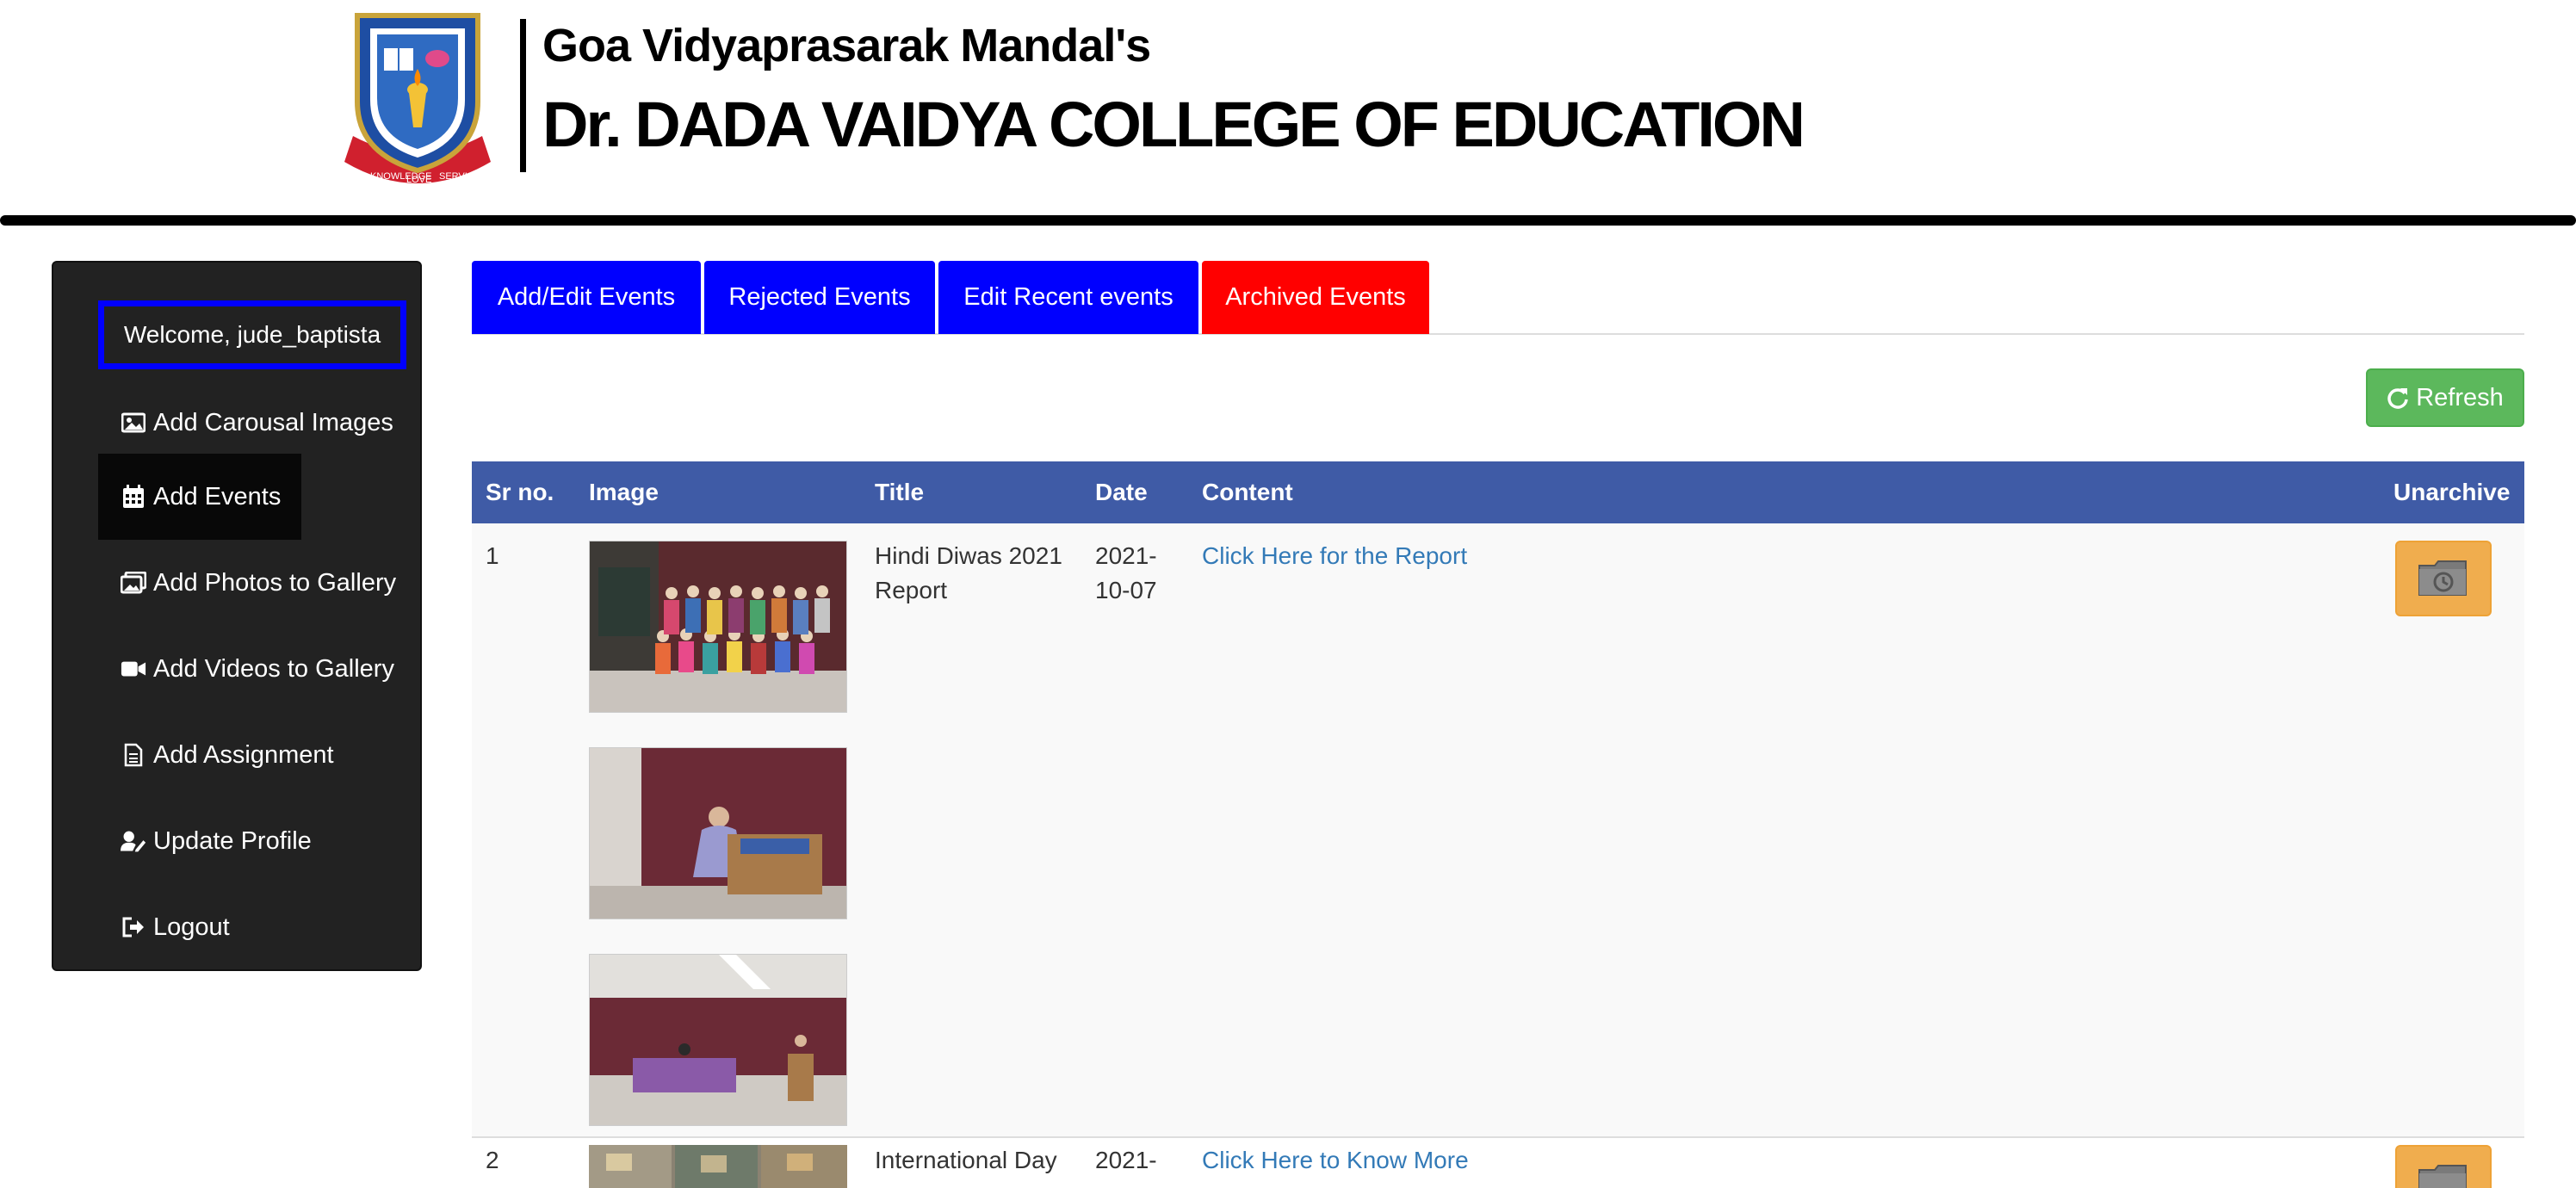 Image resolution: width=2576 pixels, height=1188 pixels. I want to click on image-icon, so click(133, 423).